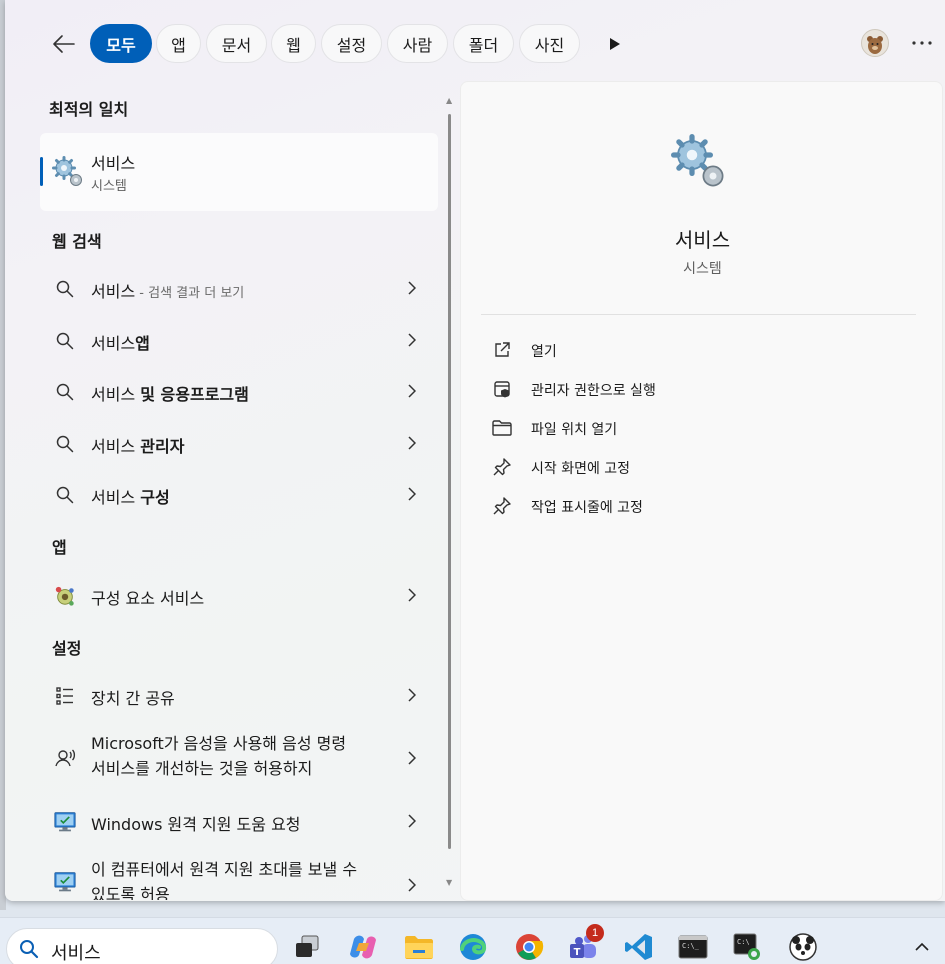  Describe the element at coordinates (698, 314) in the screenshot. I see `divider` at that location.